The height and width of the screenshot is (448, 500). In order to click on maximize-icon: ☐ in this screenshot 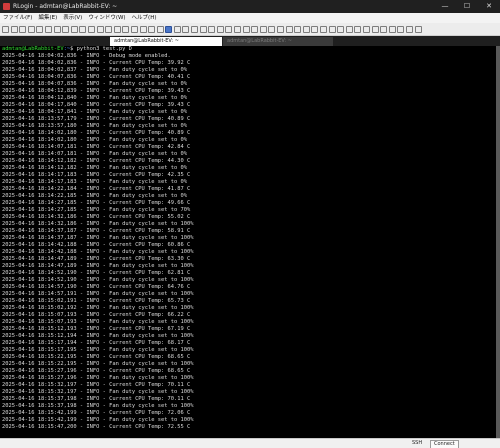, I will do `click(467, 6)`.